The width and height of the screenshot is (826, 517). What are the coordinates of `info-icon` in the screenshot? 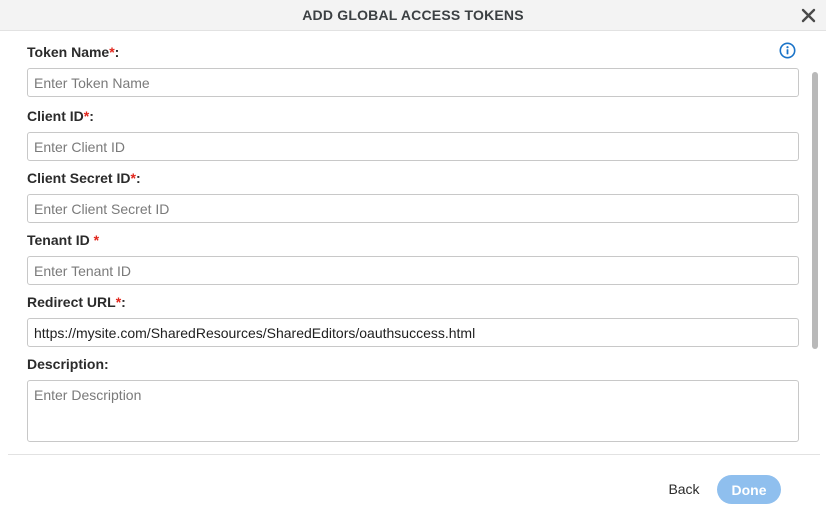 It's located at (787, 50).